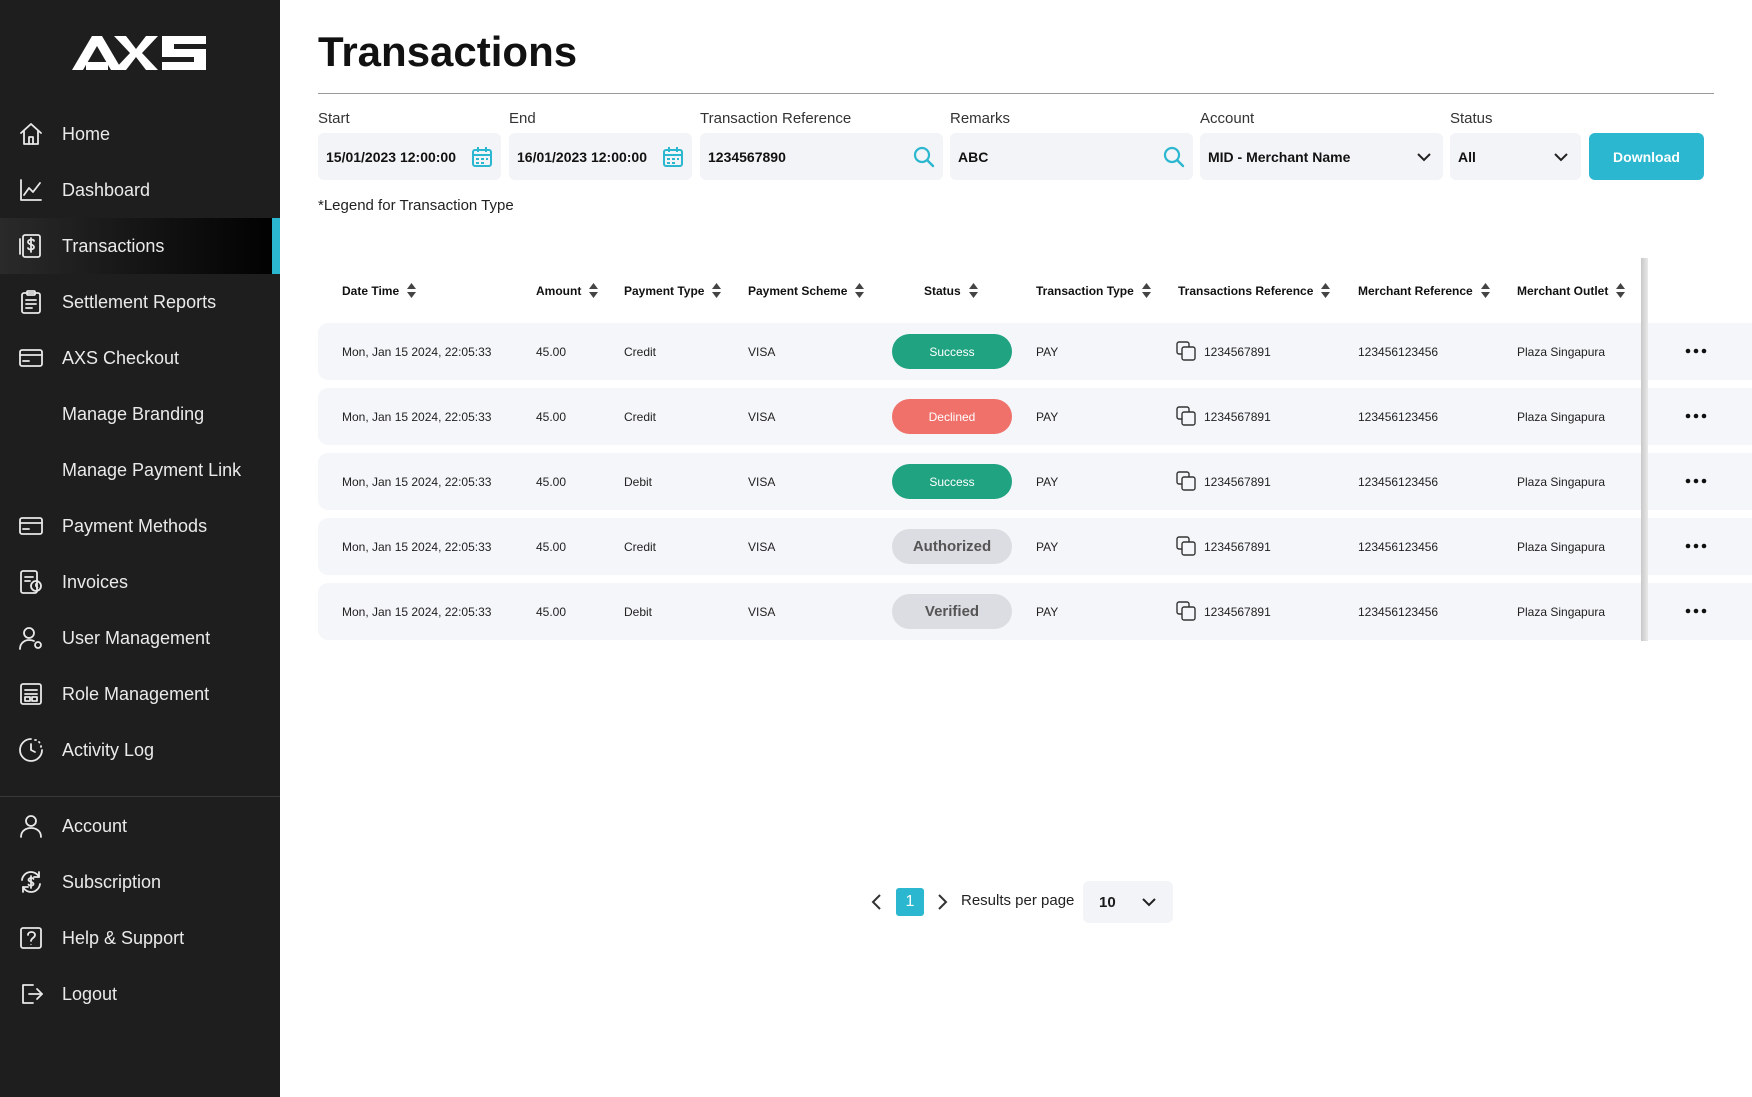 The height and width of the screenshot is (1097, 1752). I want to click on home-icon, so click(31, 134).